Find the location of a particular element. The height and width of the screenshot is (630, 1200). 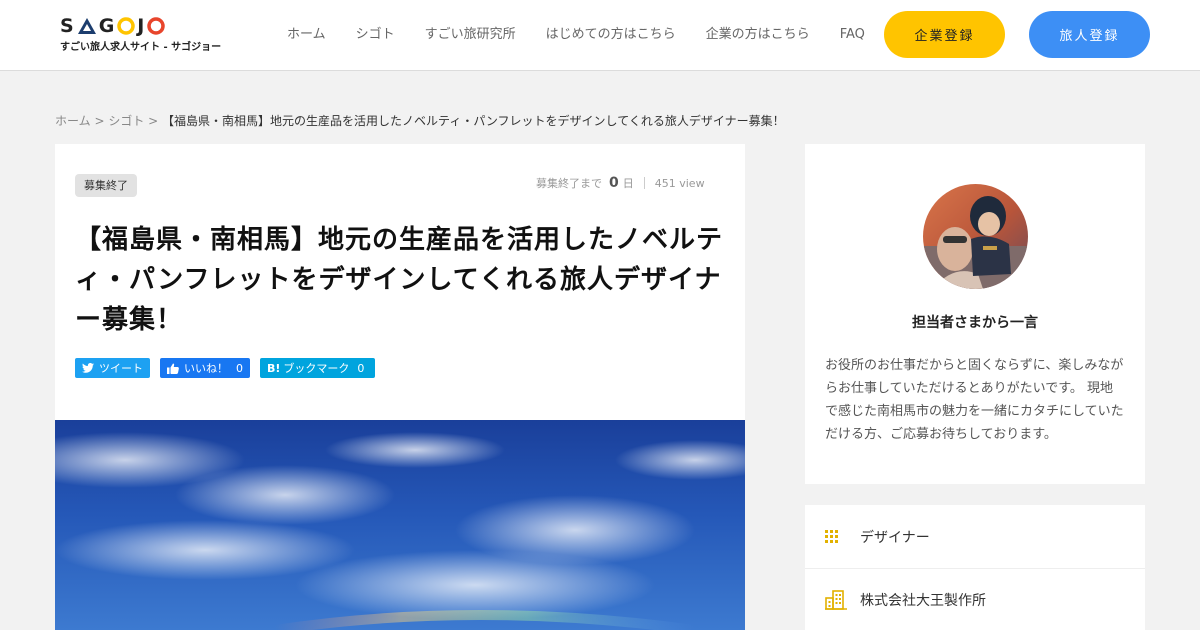

nav-lab: すごい旅研究所 is located at coordinates (470, 35).